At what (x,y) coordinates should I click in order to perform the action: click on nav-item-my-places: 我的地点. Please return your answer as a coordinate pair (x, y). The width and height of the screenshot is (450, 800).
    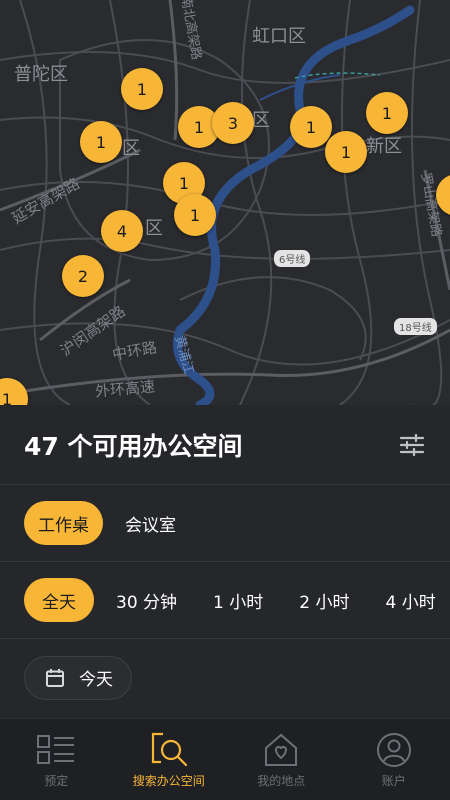
    Looking at the image, I should click on (281, 759).